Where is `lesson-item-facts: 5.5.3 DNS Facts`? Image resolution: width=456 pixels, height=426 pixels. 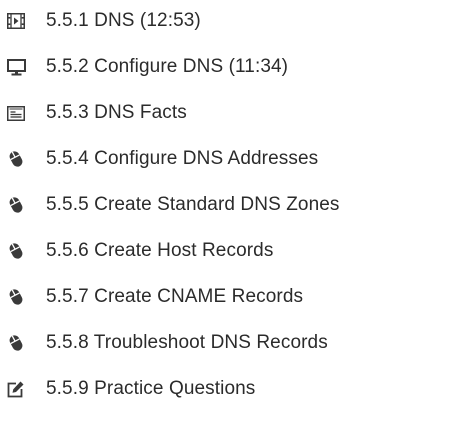 lesson-item-facts: 5.5.3 DNS Facts is located at coordinates (93, 113).